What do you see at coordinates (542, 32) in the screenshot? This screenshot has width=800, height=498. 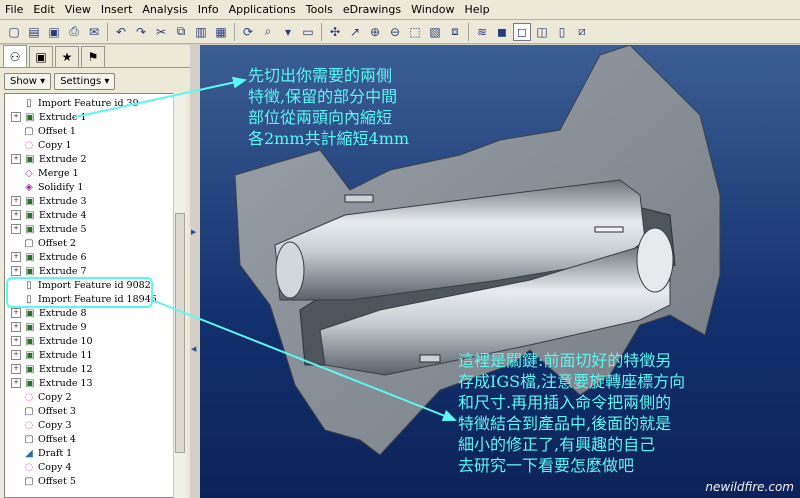 I see `hidden-line-icon: ◫` at bounding box center [542, 32].